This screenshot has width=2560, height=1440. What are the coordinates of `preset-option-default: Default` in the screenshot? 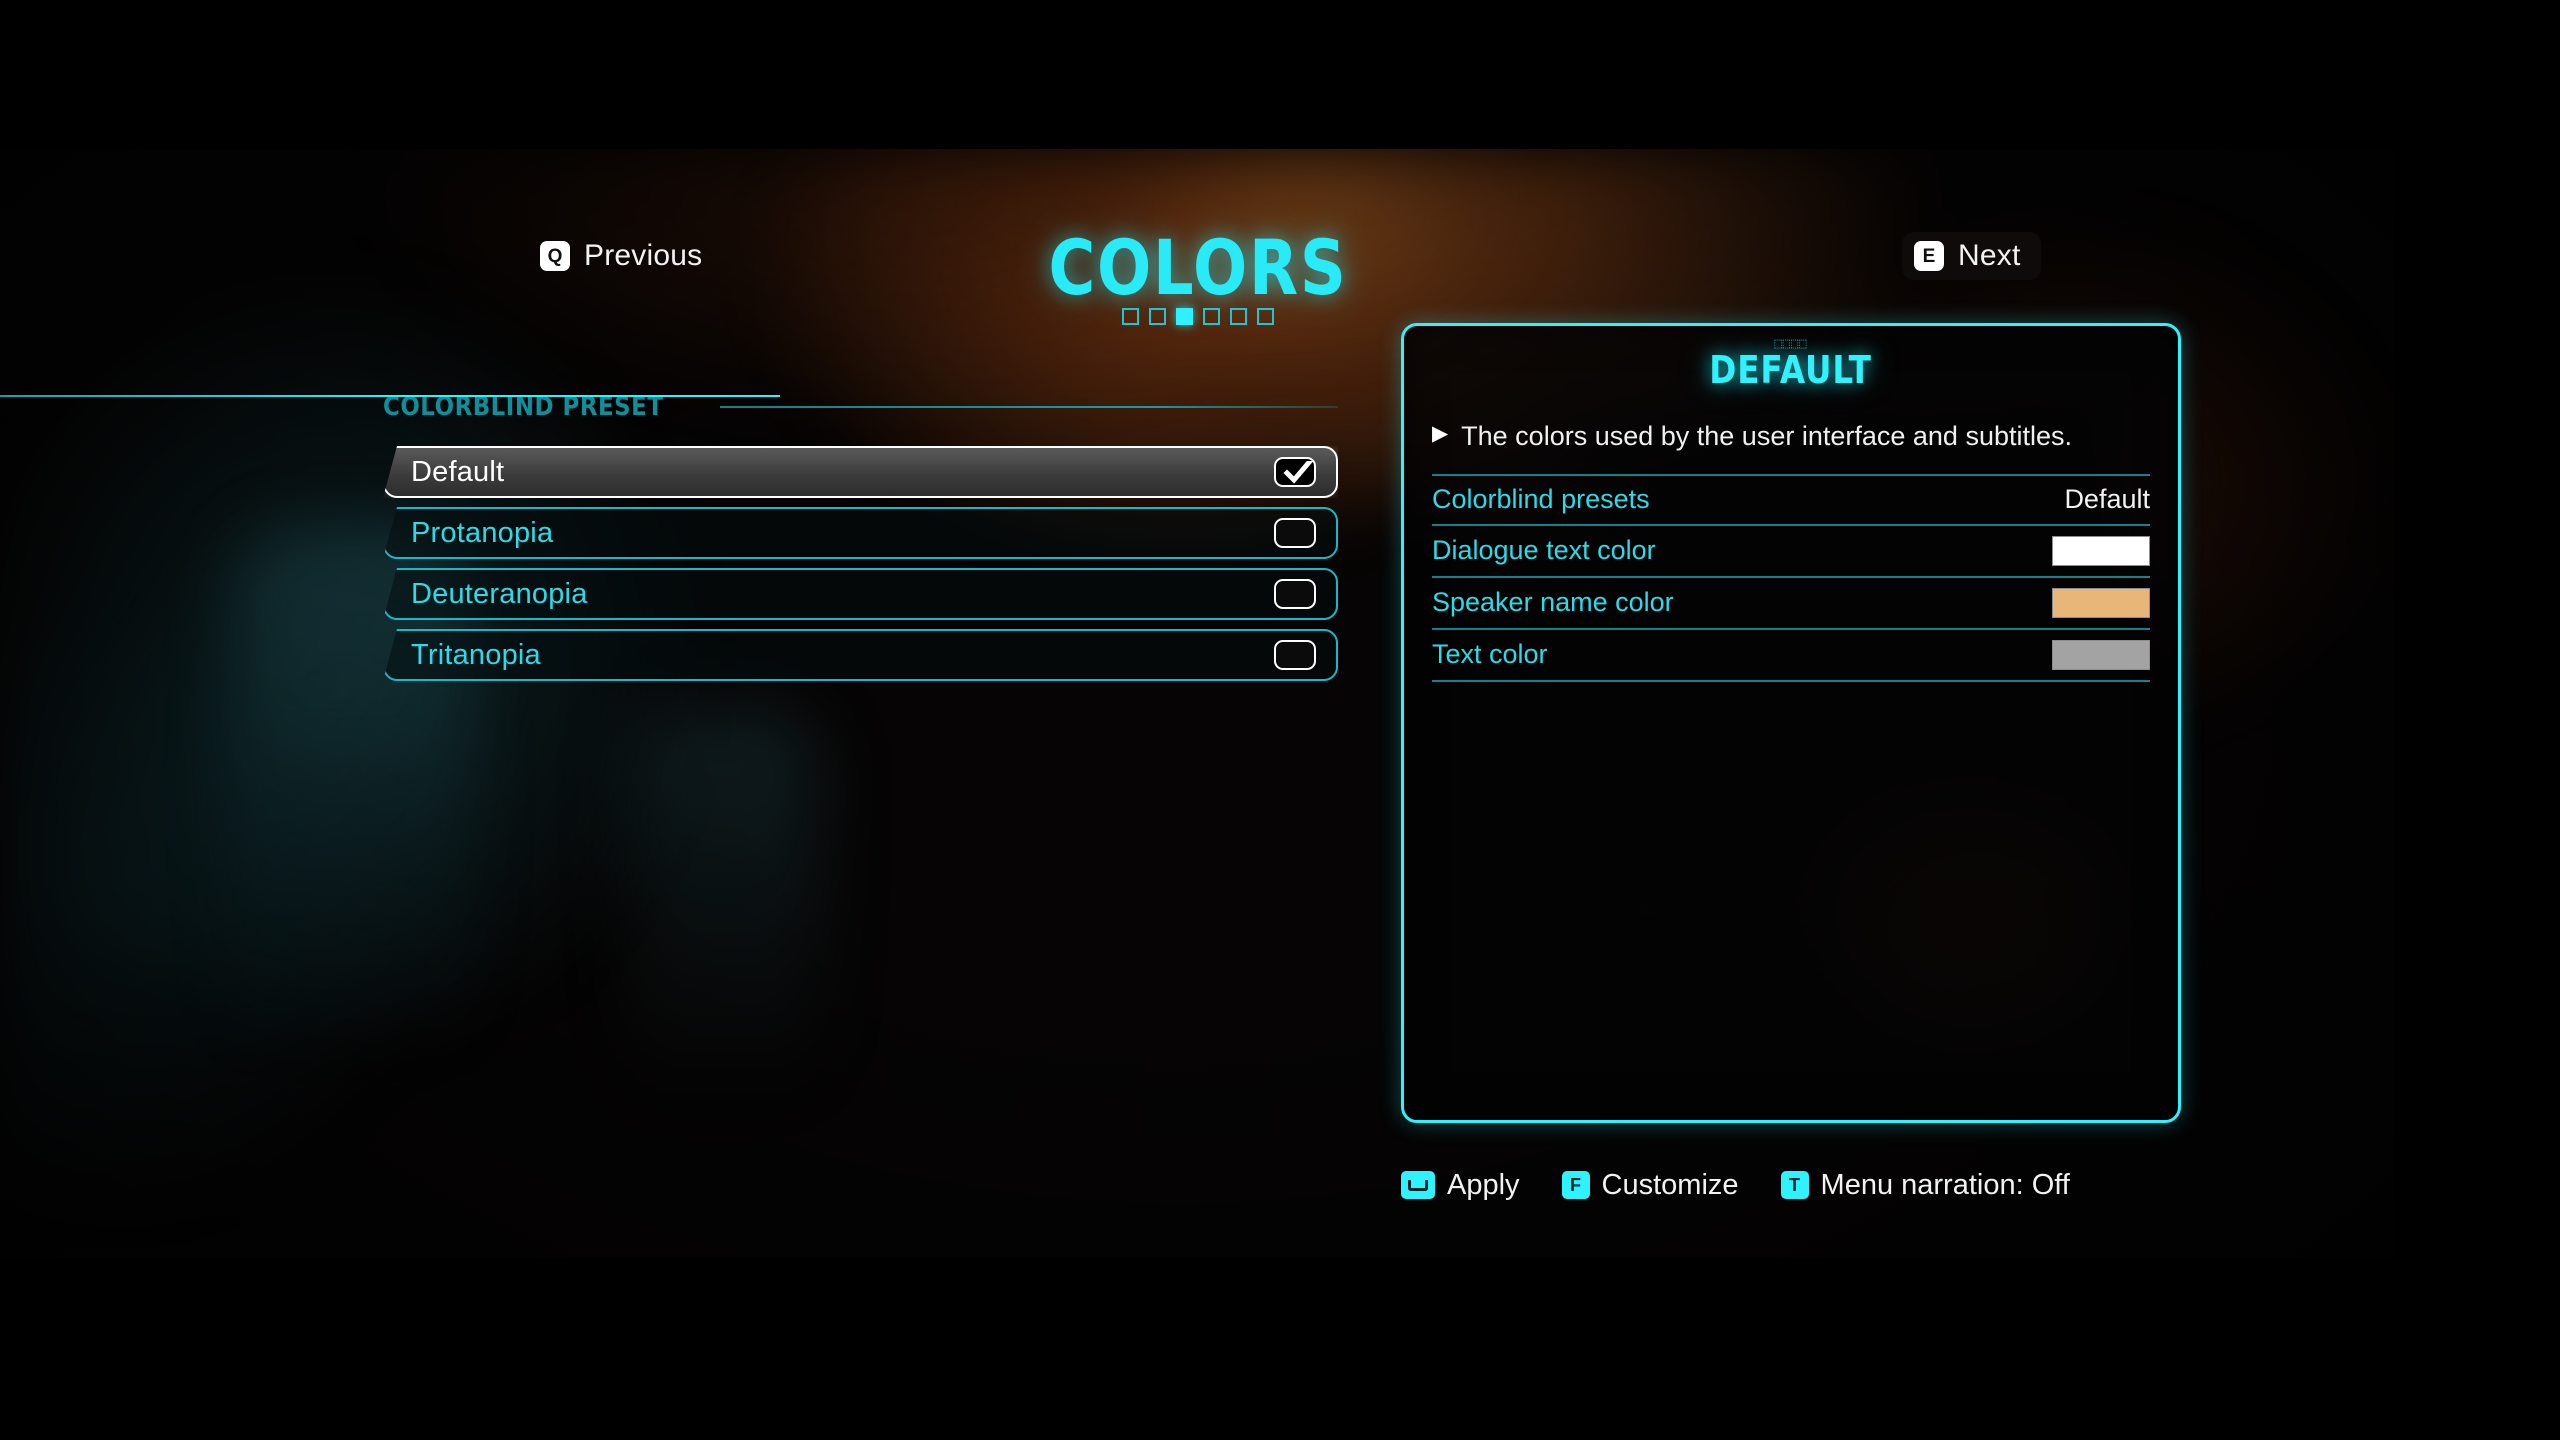 It's located at (860, 472).